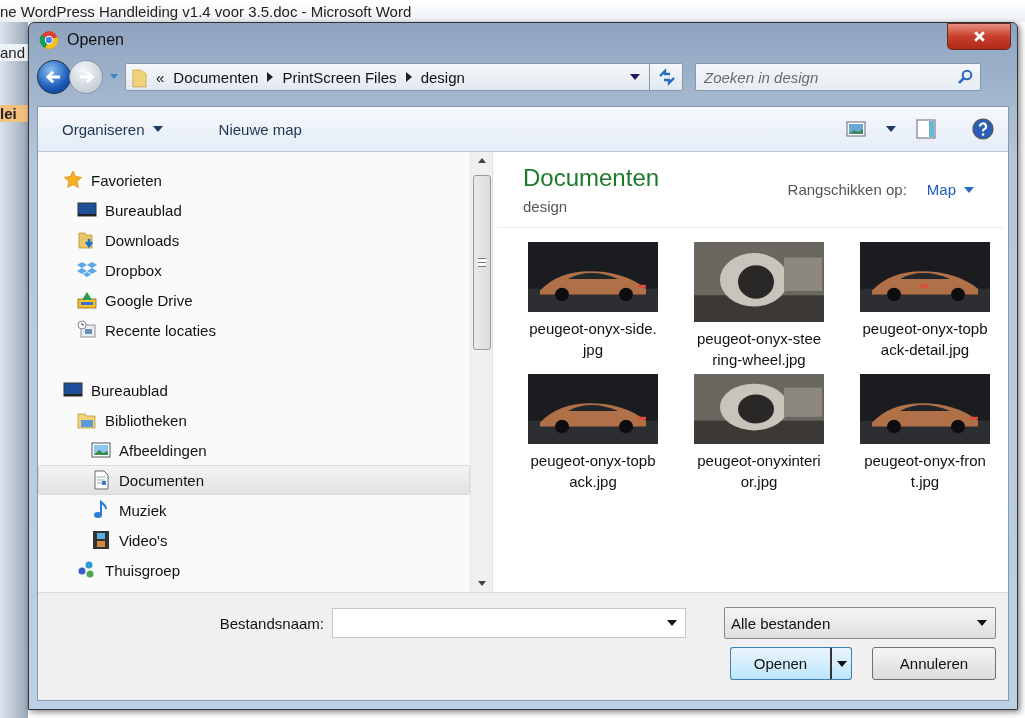  Describe the element at coordinates (49, 40) in the screenshot. I see `browser-logo-icon` at that location.